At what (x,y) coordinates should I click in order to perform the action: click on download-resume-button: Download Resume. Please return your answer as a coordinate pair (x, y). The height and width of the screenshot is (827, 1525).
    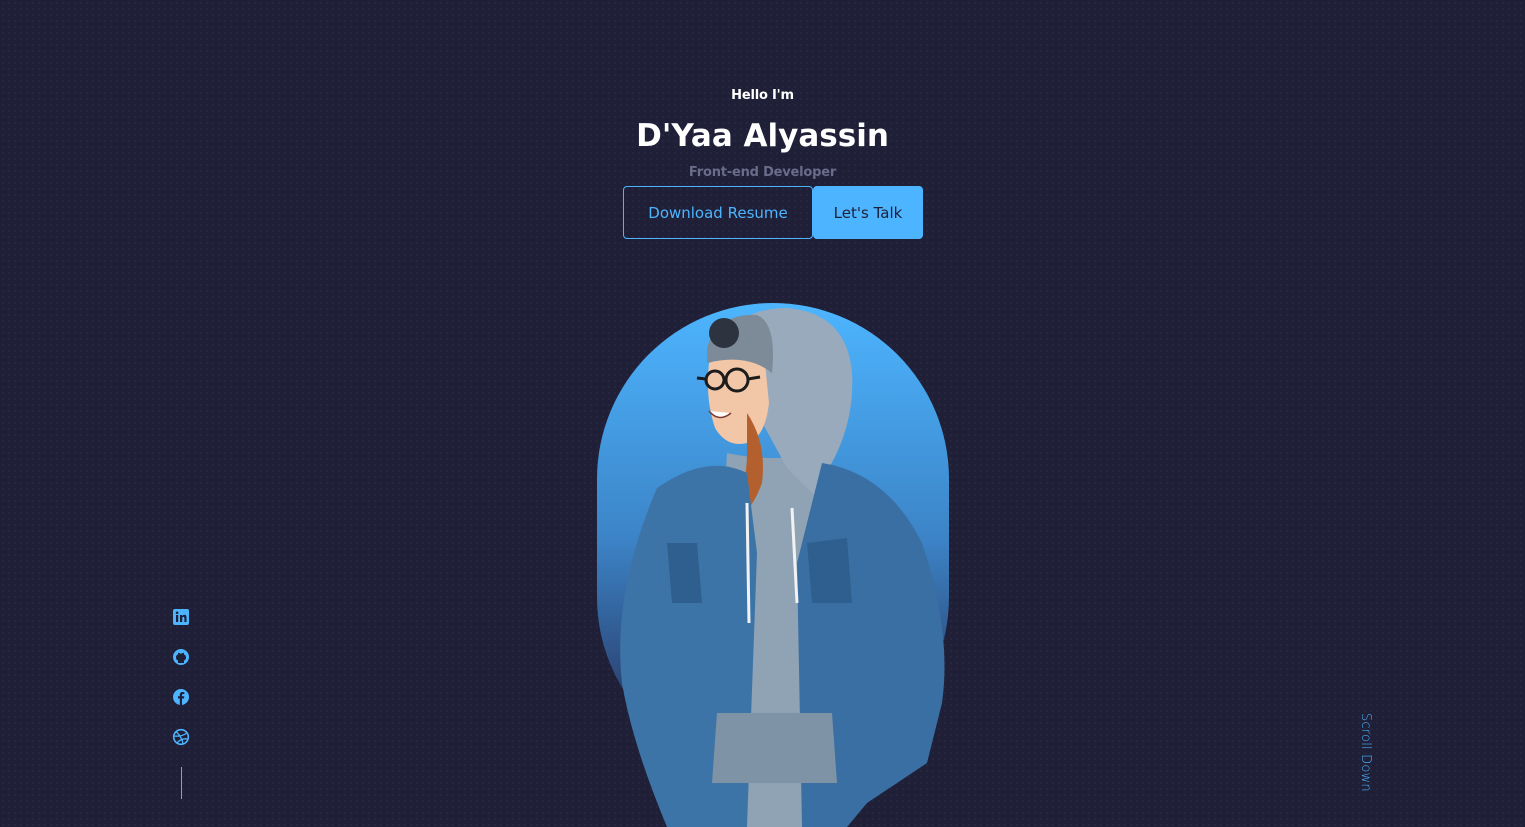
    Looking at the image, I should click on (718, 212).